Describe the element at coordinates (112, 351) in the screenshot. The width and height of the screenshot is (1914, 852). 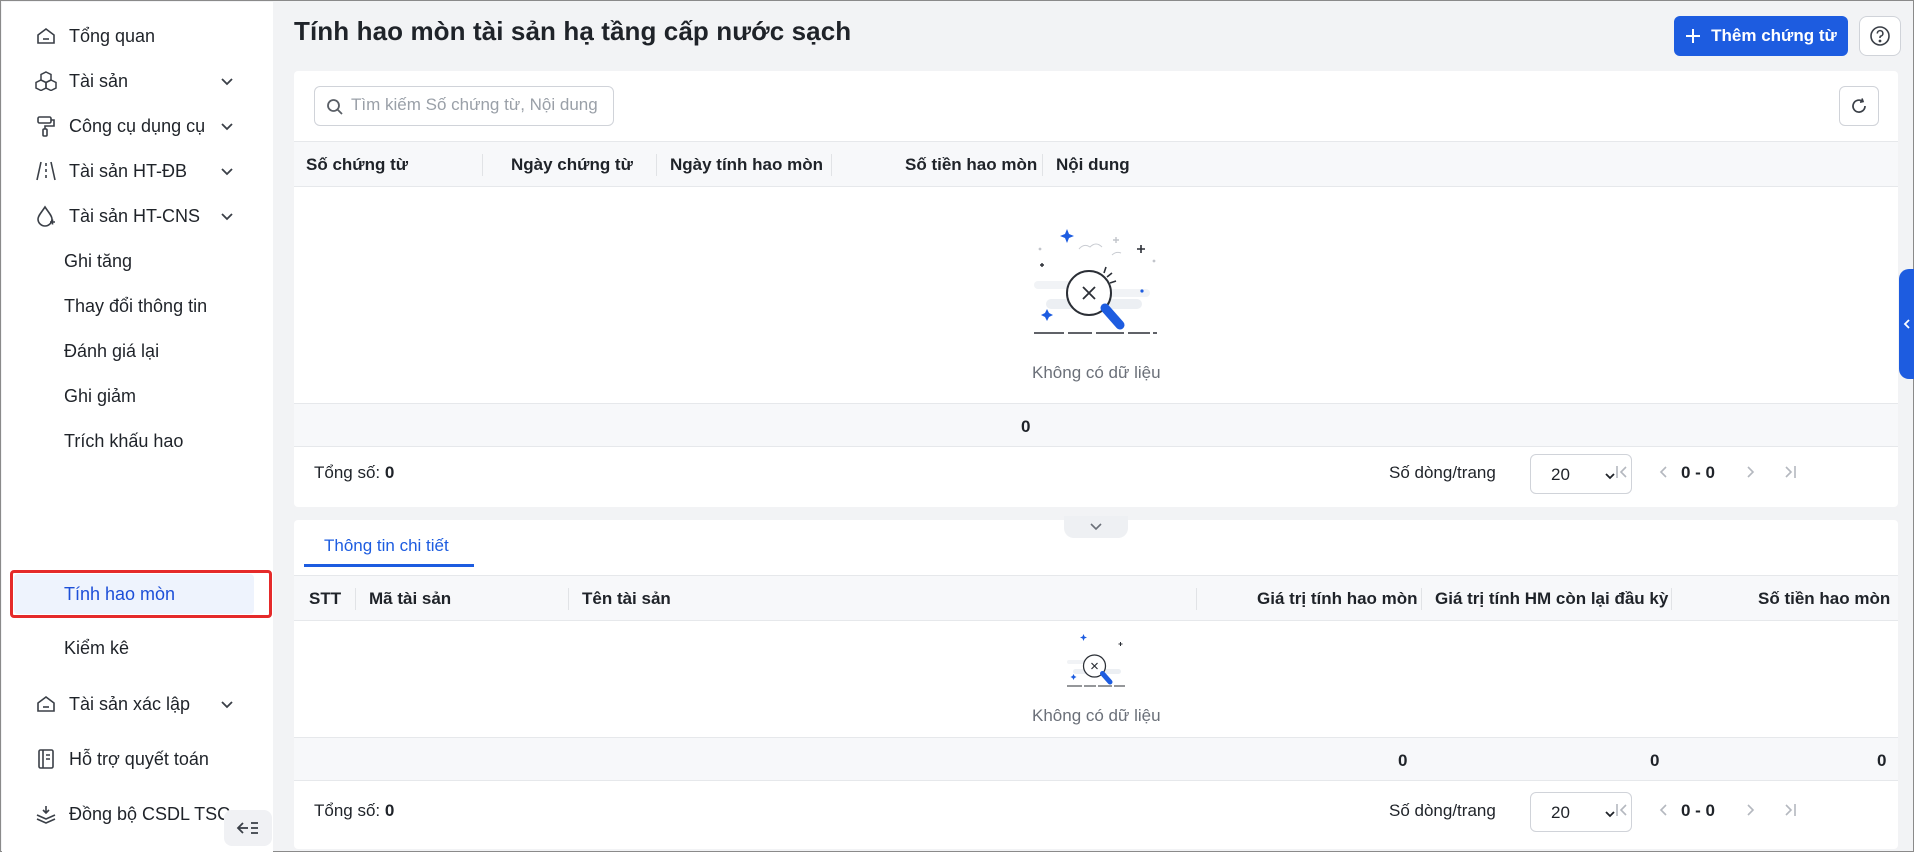
I see `sidebar-subitem-label: Đánh giá lại` at that location.